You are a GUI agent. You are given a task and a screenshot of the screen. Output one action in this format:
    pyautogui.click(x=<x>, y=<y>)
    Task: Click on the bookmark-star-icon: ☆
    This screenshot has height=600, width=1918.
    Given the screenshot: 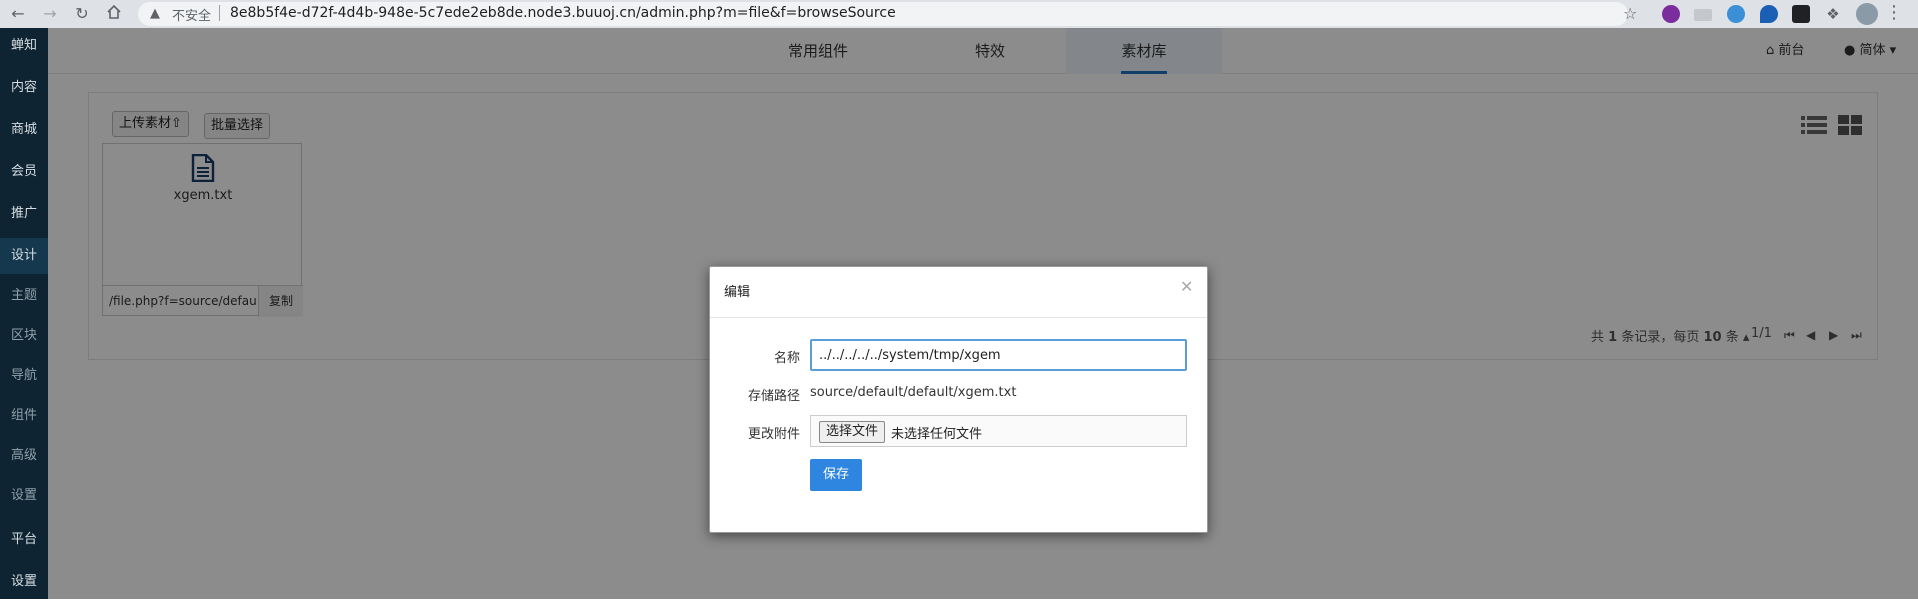 What is the action you would take?
    pyautogui.click(x=1630, y=13)
    